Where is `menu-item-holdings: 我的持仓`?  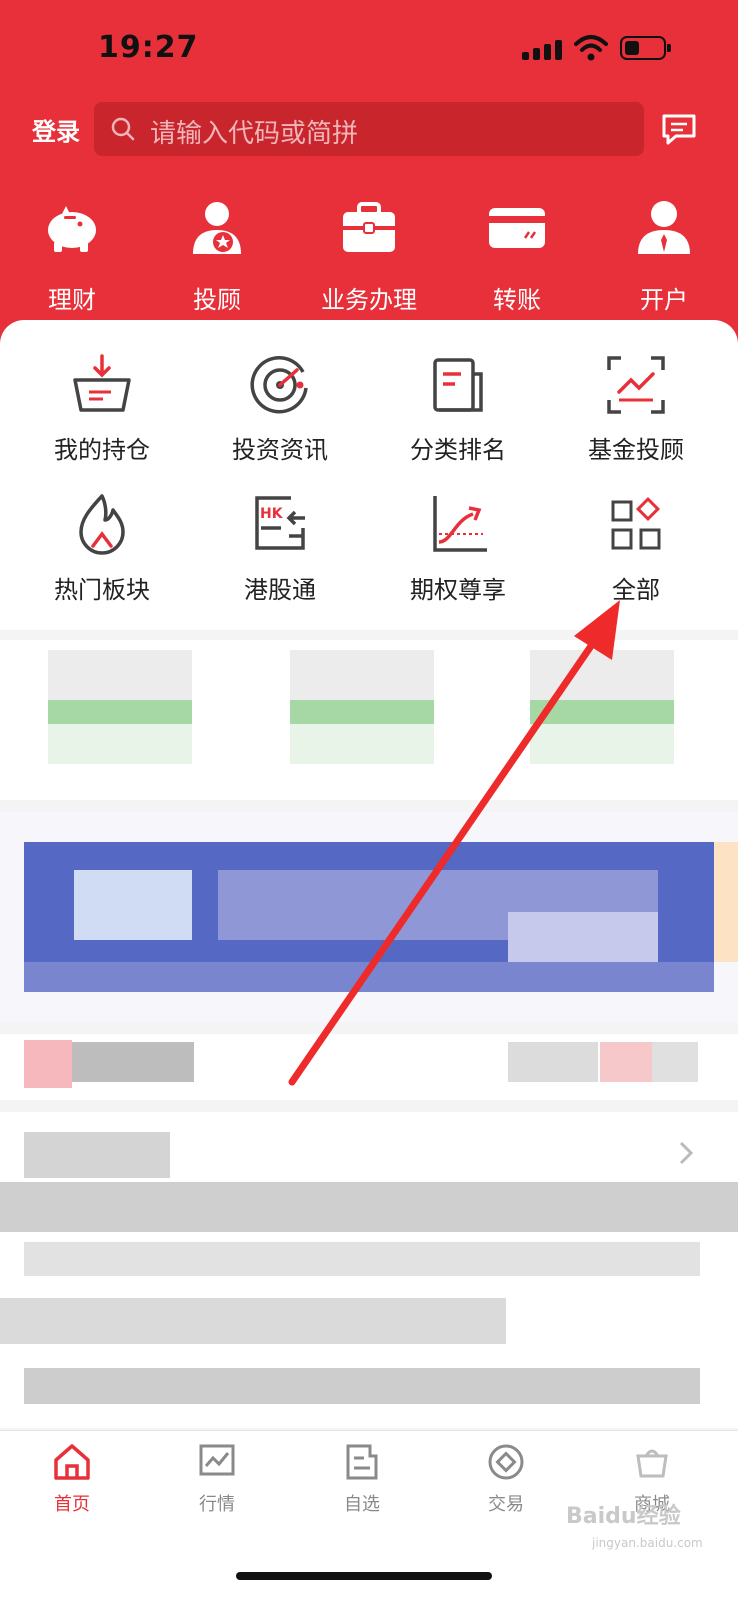
menu-item-holdings: 我的持仓 is located at coordinates (102, 408).